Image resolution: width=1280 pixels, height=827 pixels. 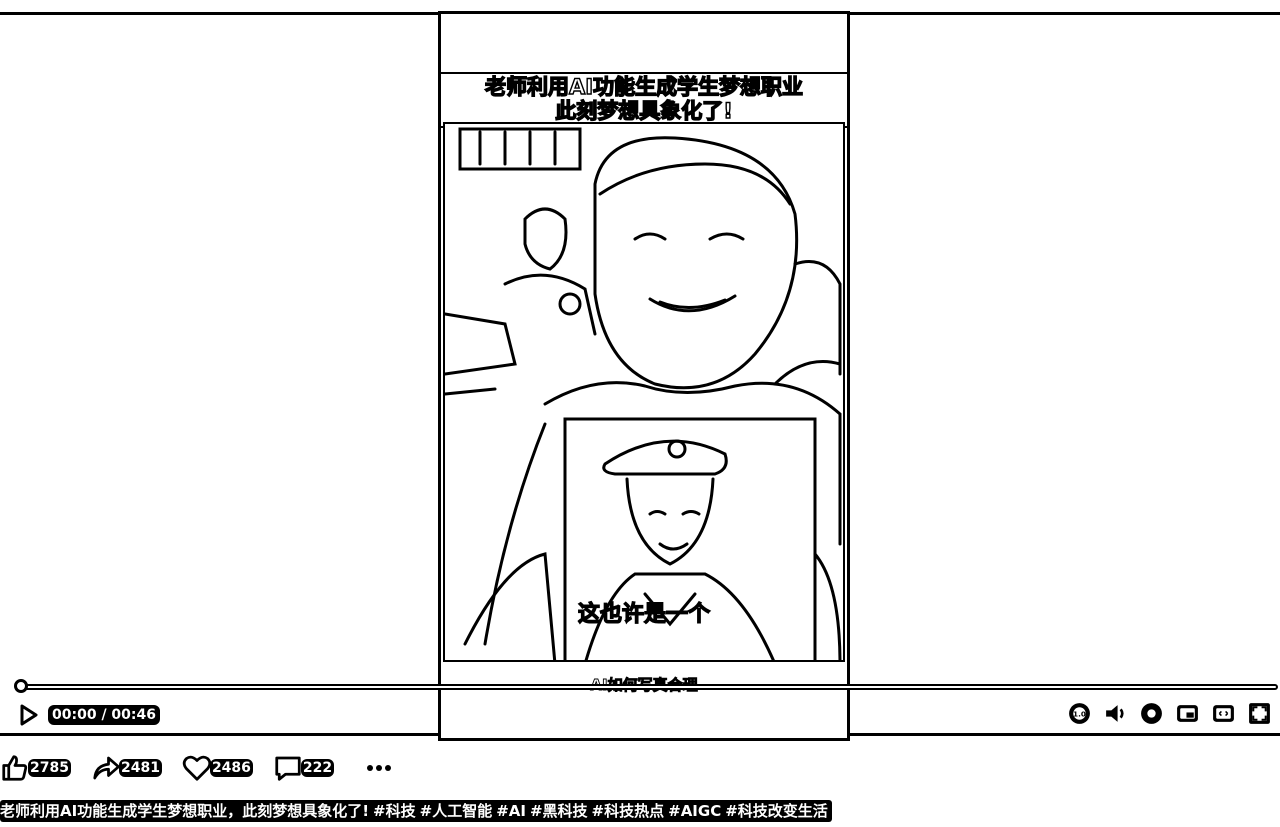 I want to click on hashtag-link: #人工智能, so click(x=456, y=811).